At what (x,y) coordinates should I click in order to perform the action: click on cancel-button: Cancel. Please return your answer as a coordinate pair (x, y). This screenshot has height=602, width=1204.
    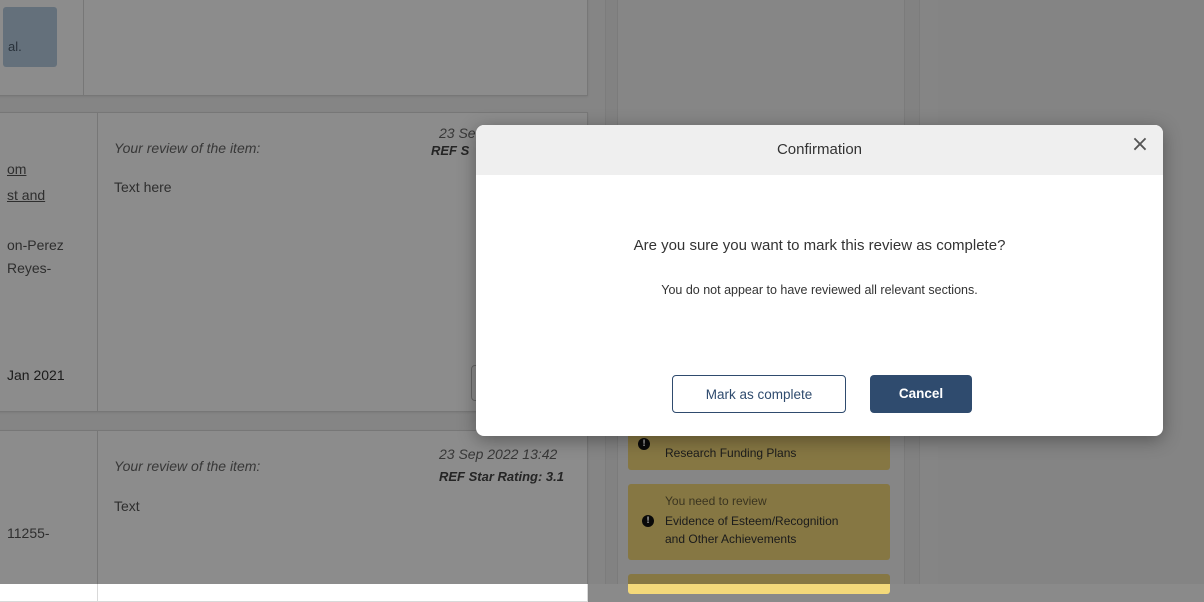
    Looking at the image, I should click on (921, 394).